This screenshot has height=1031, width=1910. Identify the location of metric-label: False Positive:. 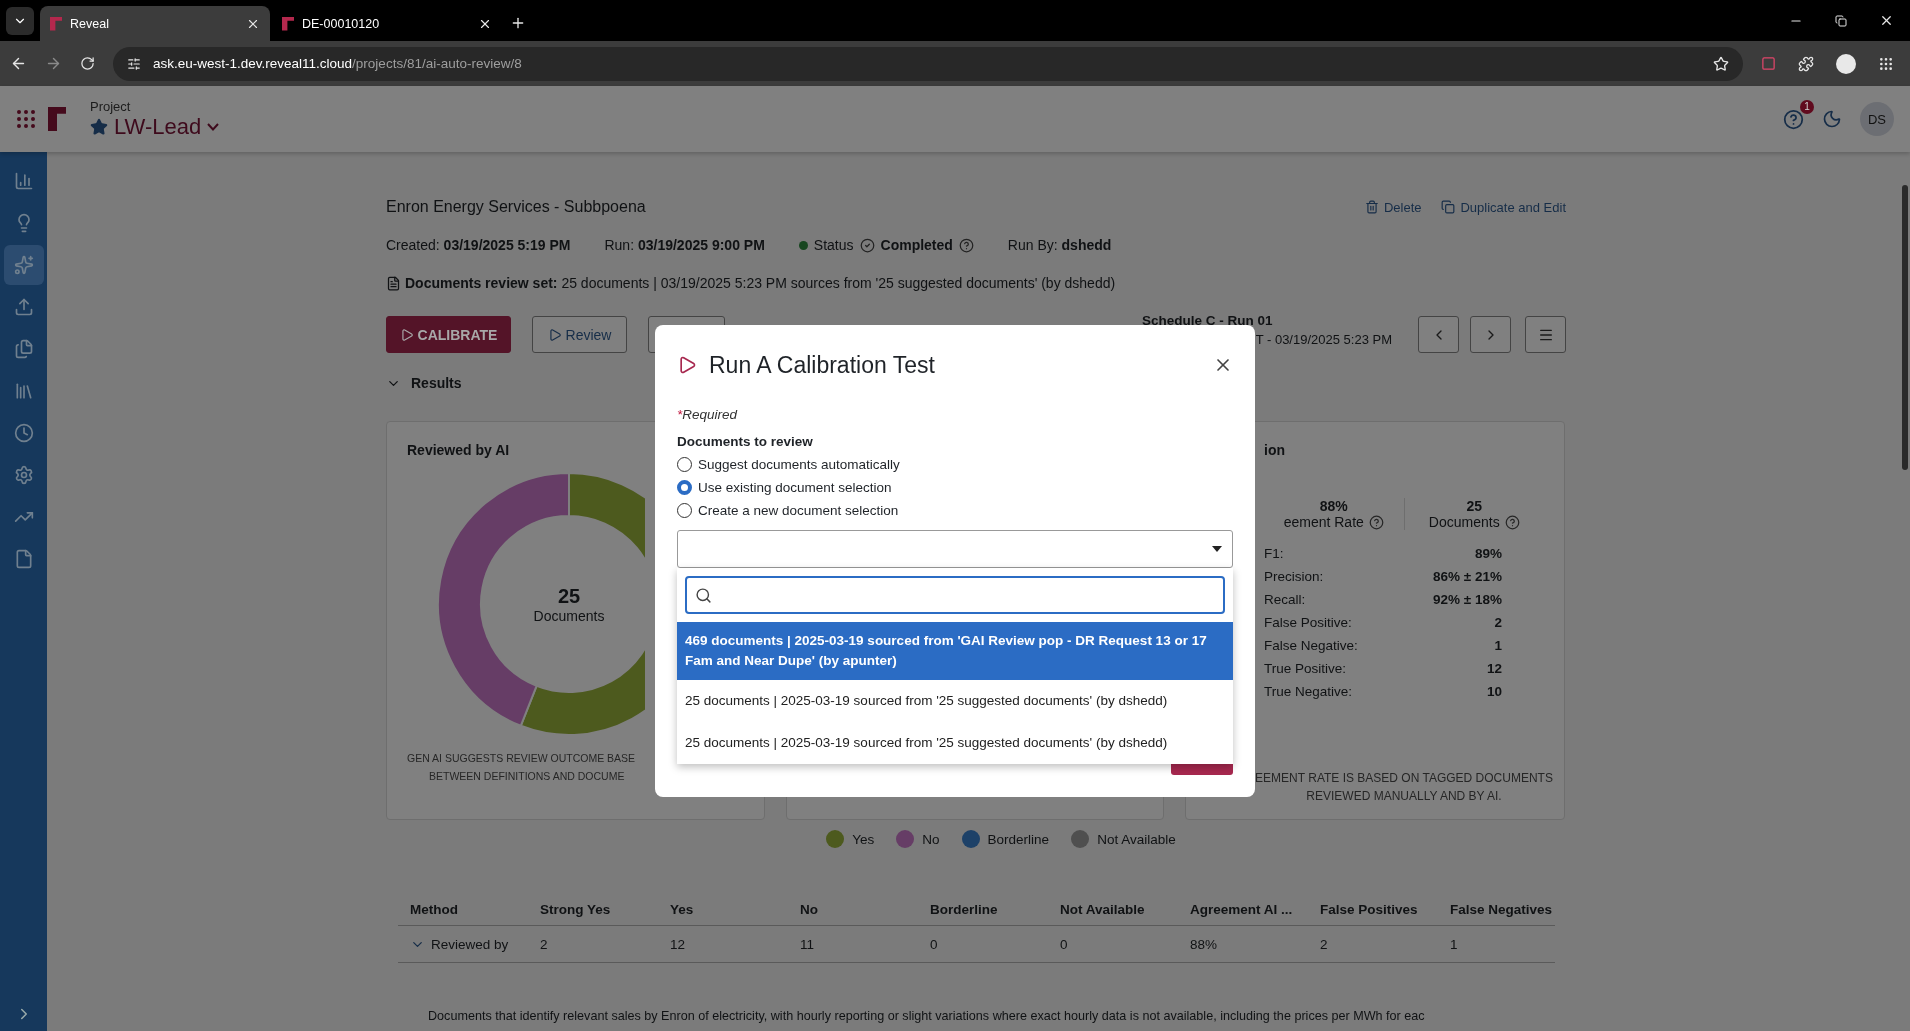
(1308, 623).